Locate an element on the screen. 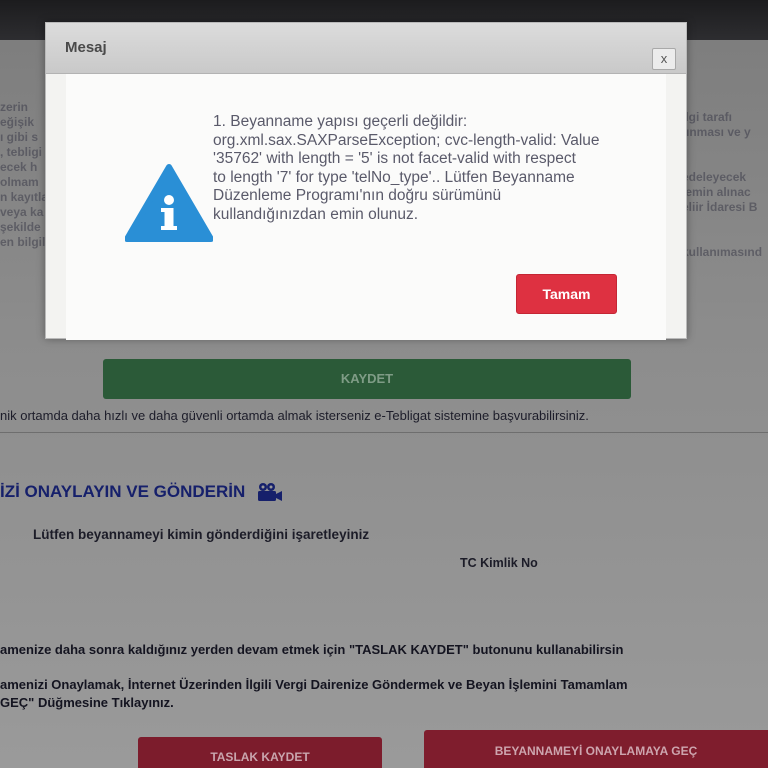  draft-save-button: TASLAK KAYDET is located at coordinates (260, 752).